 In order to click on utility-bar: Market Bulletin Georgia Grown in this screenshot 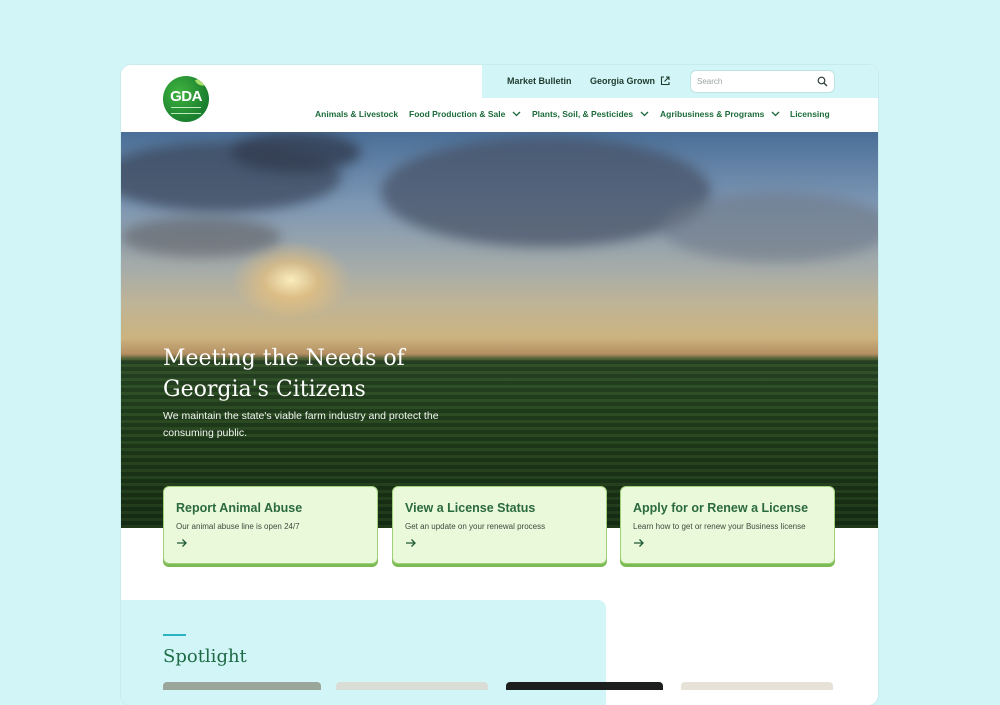, I will do `click(680, 81)`.